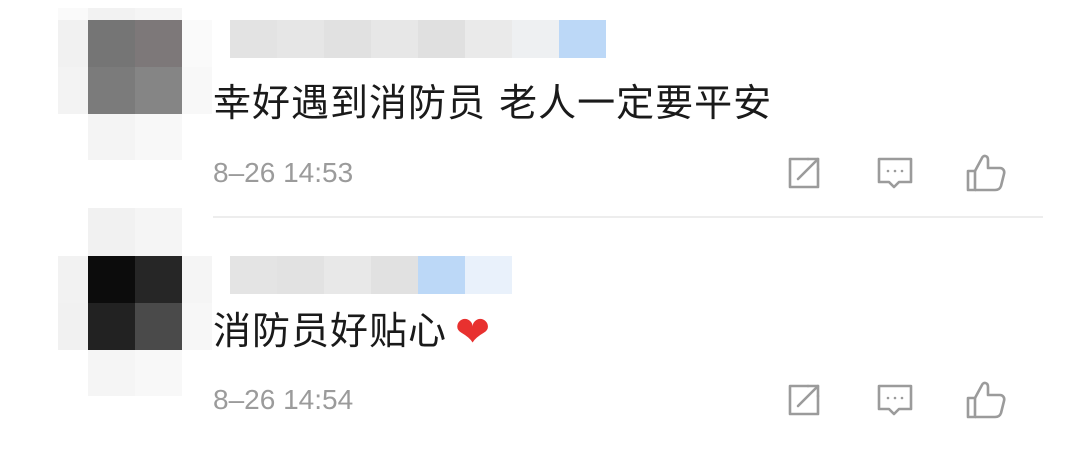 The image size is (1080, 465). Describe the element at coordinates (283, 172) in the screenshot. I see `comment-timestamp: 8–26 14:53` at that location.